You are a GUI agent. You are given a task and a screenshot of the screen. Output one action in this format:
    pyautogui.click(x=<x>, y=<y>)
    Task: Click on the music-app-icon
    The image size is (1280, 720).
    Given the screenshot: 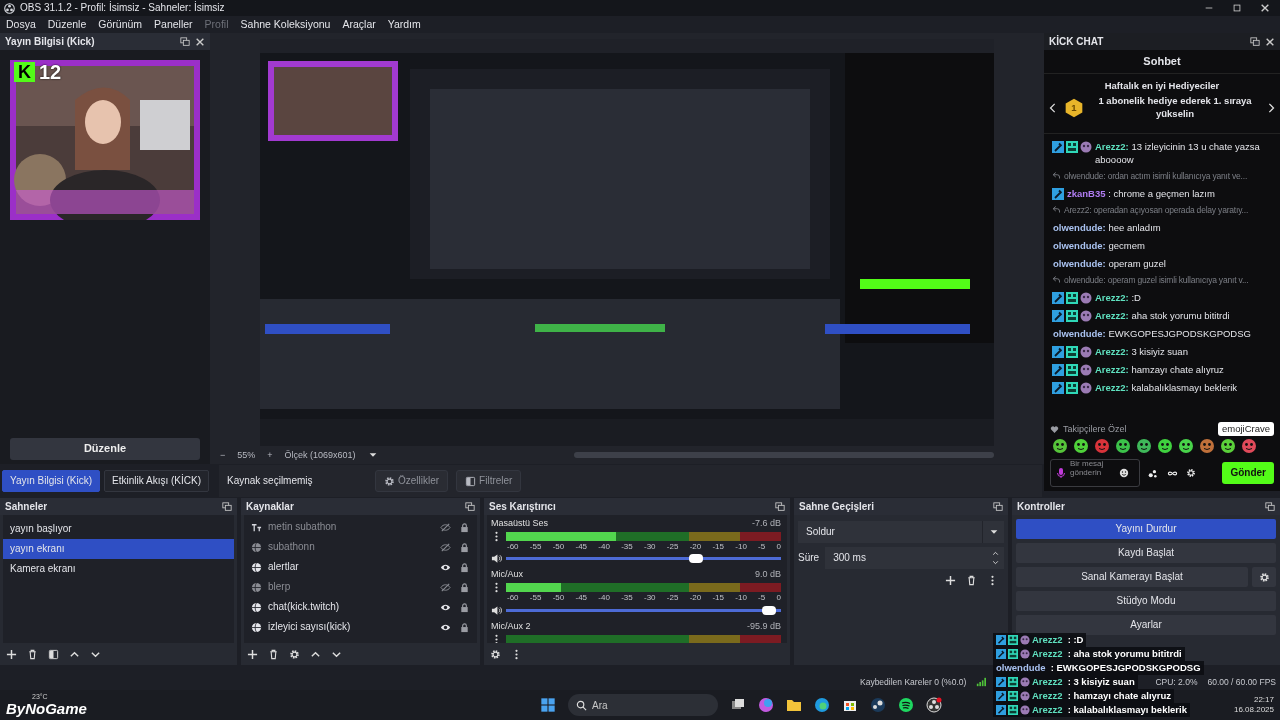 What is the action you would take?
    pyautogui.click(x=906, y=705)
    